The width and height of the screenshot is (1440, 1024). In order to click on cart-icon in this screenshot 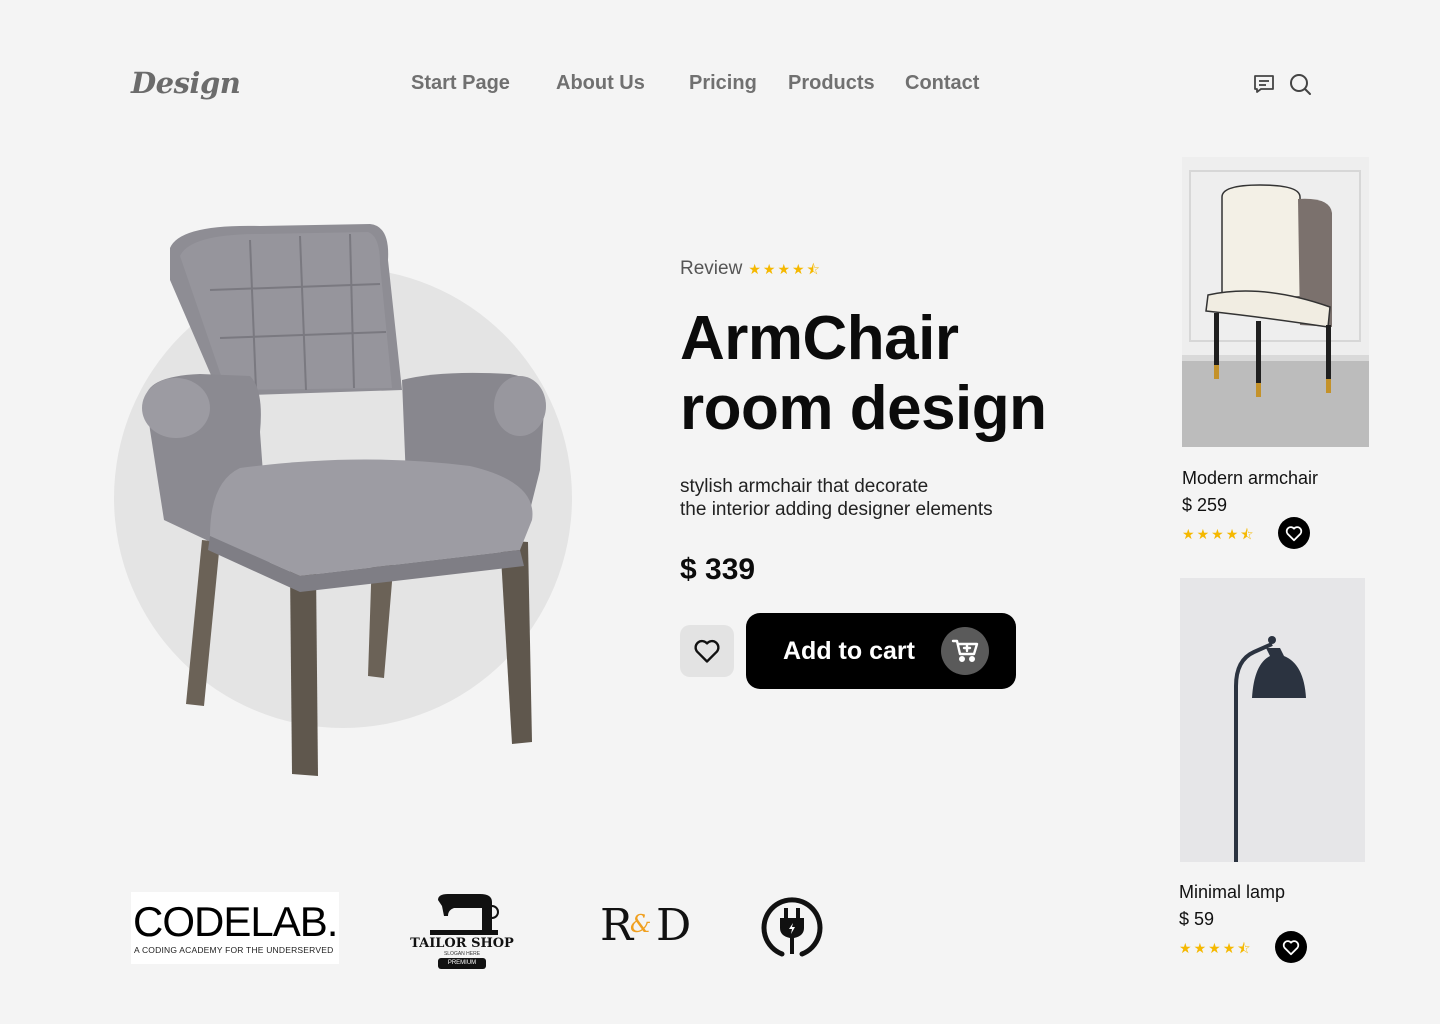, I will do `click(965, 651)`.